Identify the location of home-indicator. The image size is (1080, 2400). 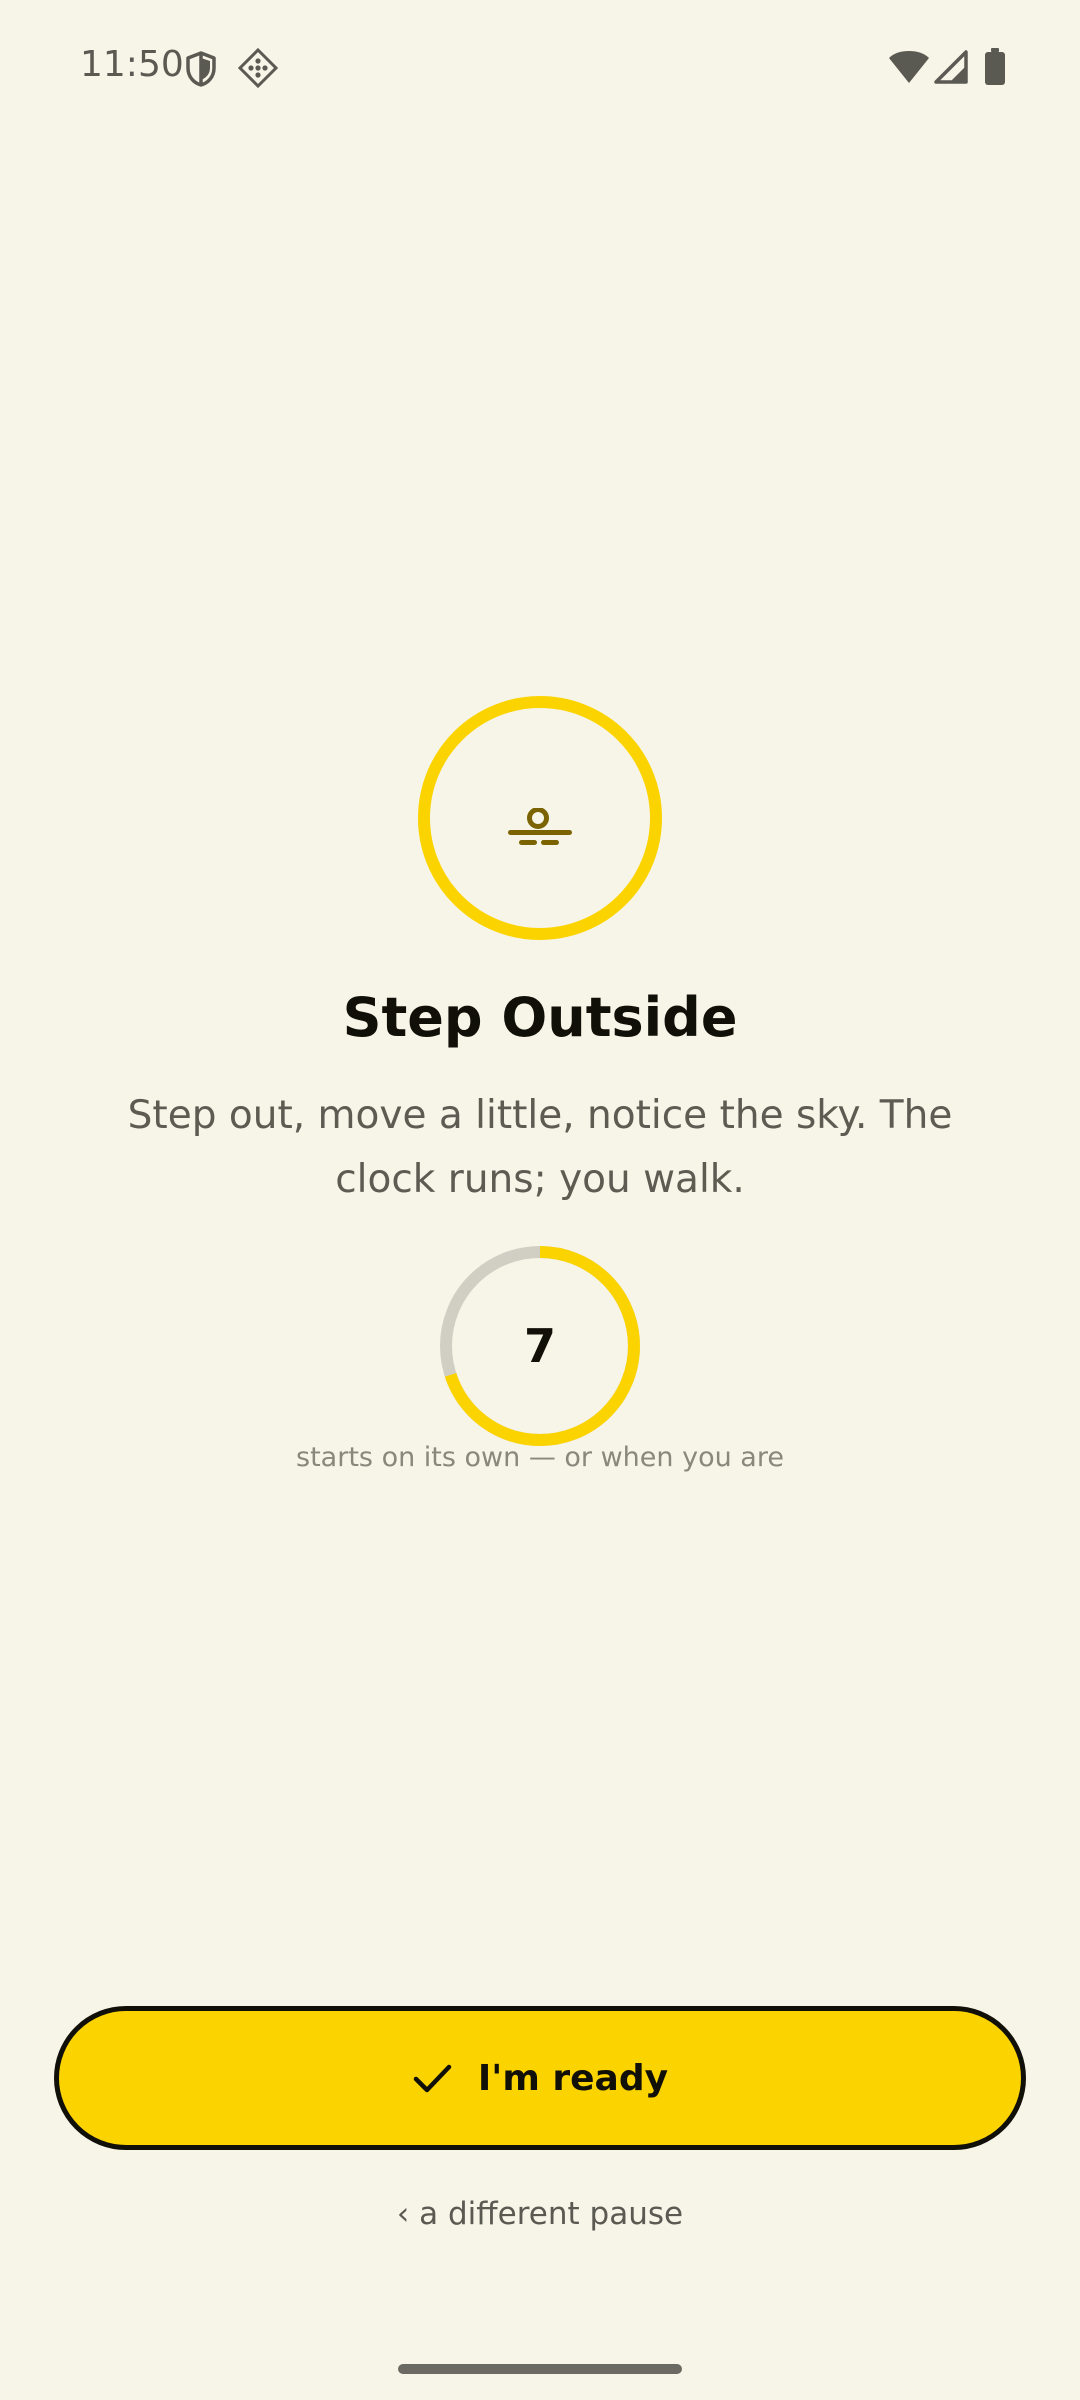
(540, 2369).